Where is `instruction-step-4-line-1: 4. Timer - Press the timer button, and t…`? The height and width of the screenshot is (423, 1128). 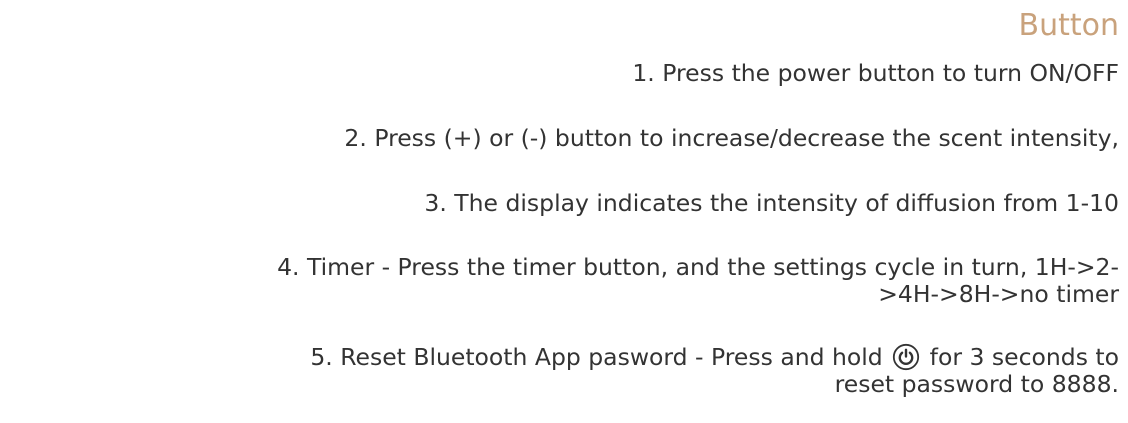
instruction-step-4-line-1: 4. Timer - Press the timer button, and t… is located at coordinates (698, 267).